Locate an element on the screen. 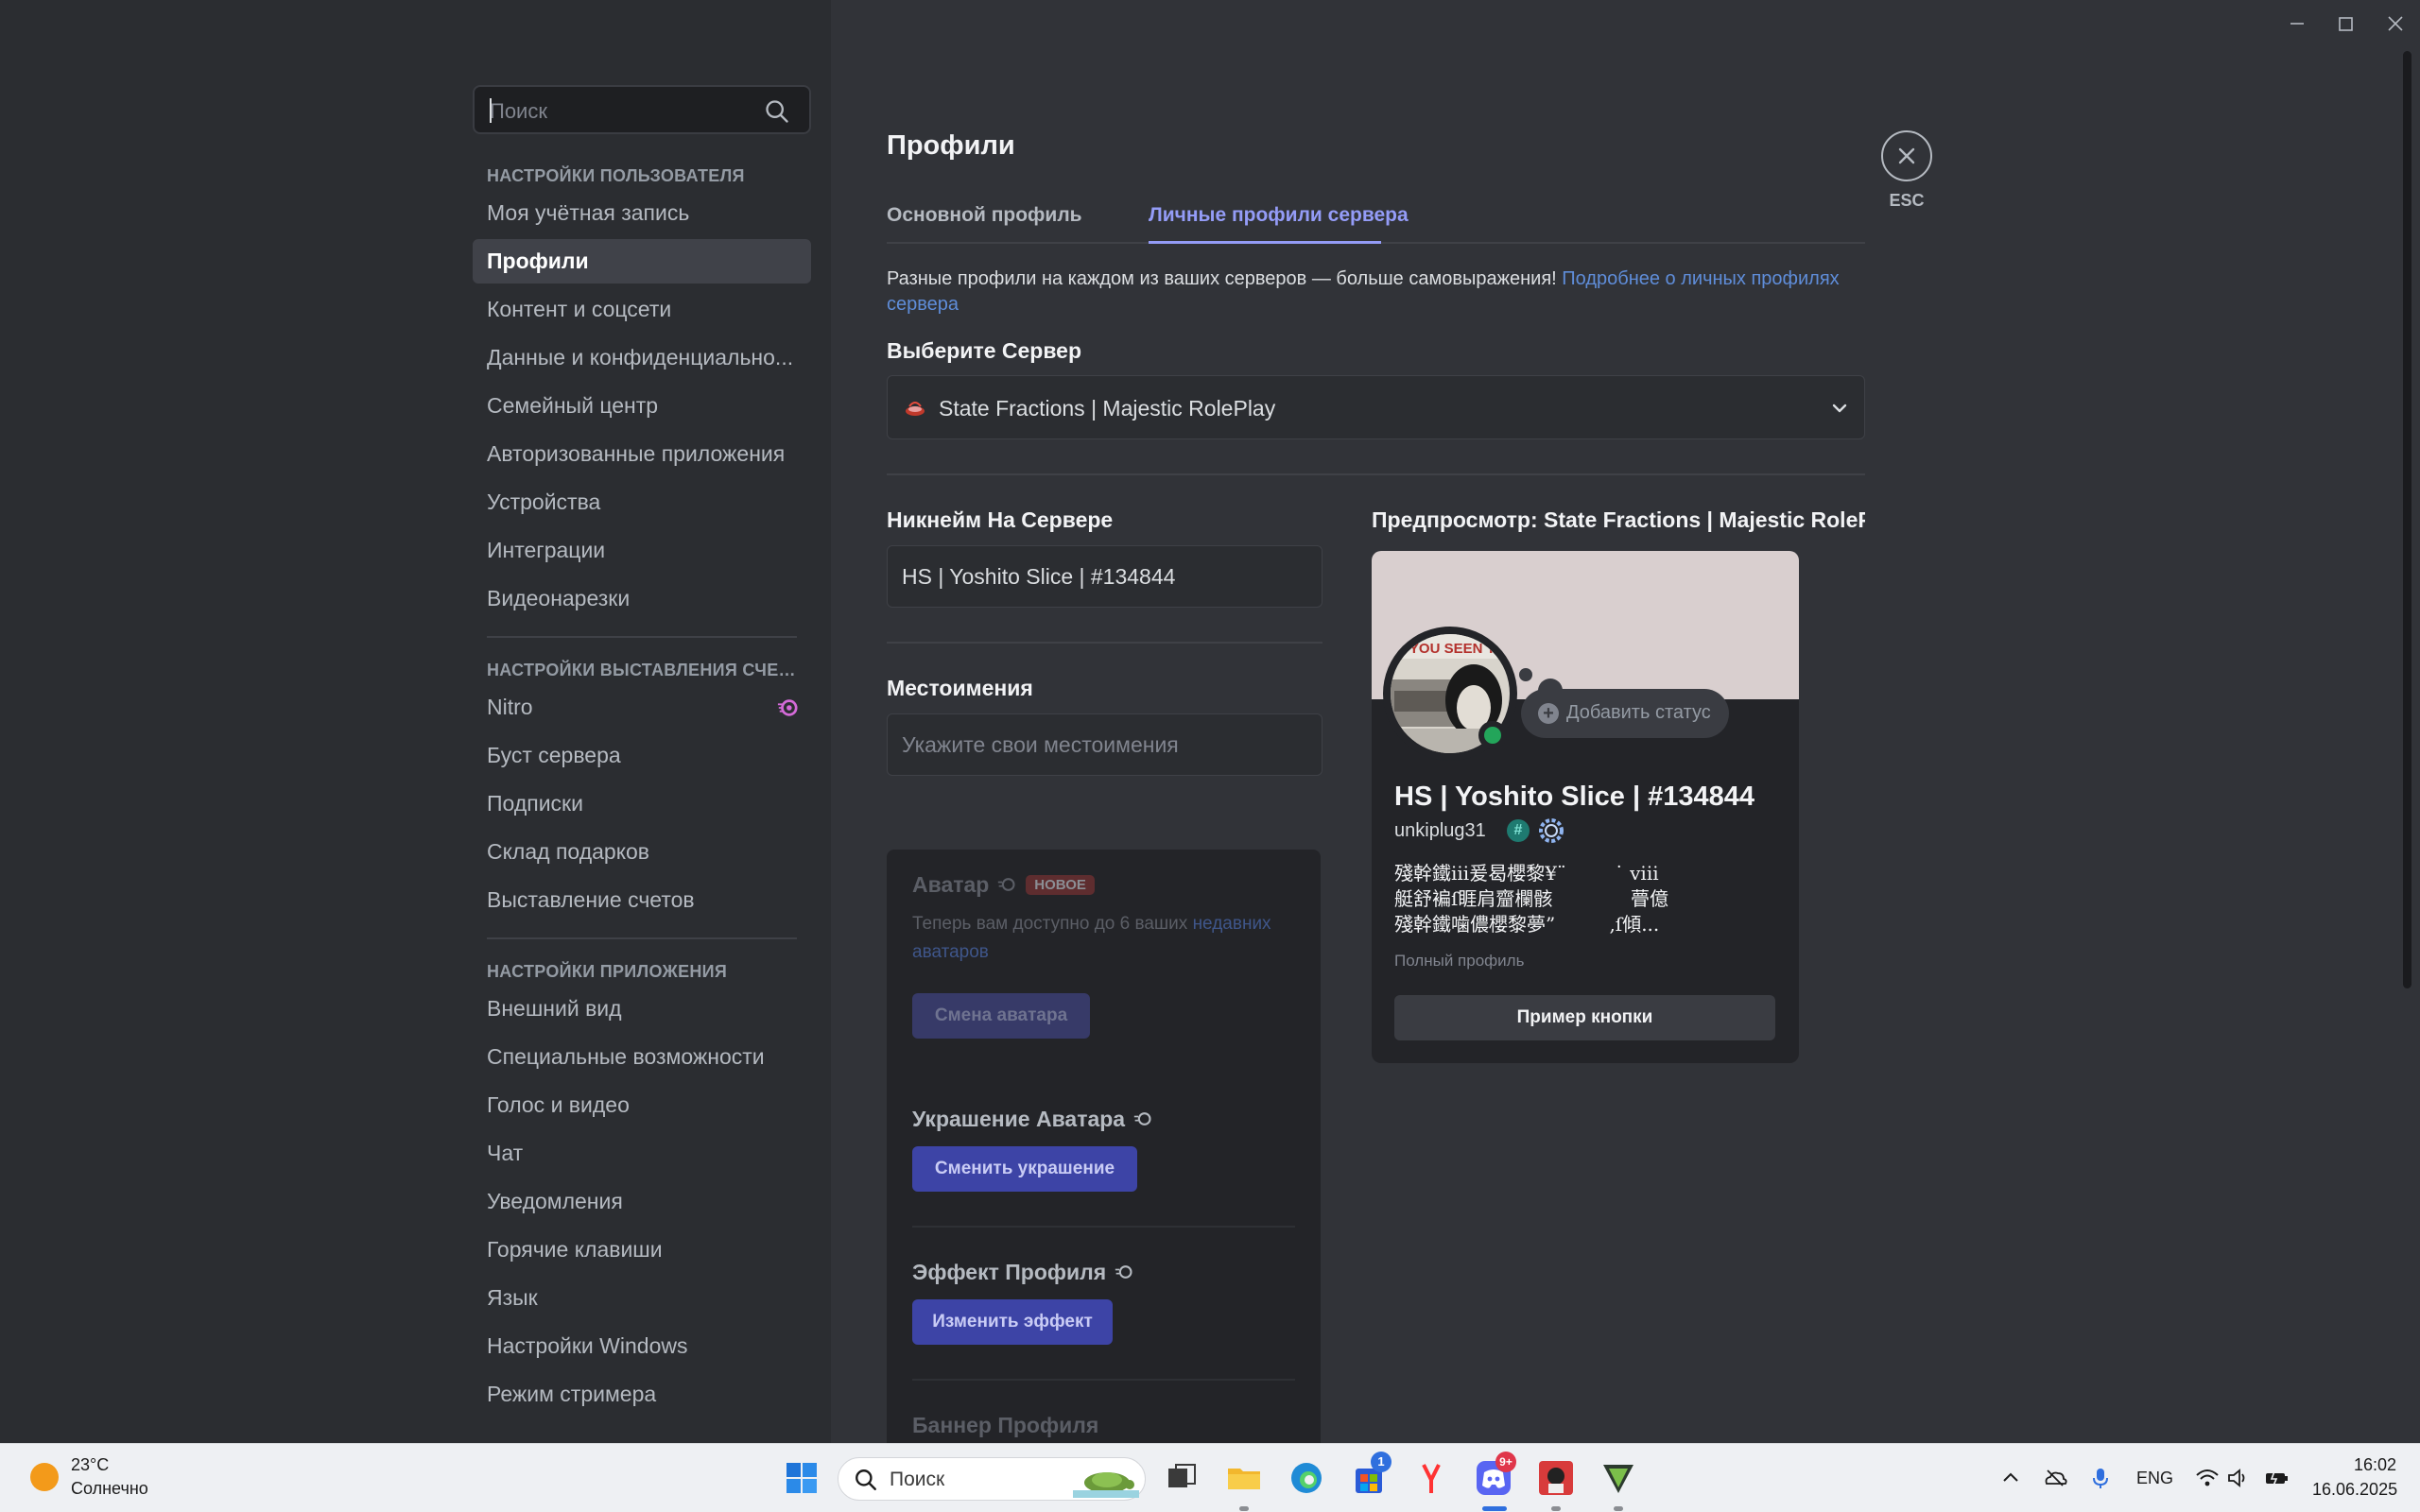 This screenshot has width=2420, height=1512. yandex-browser-icon is located at coordinates (1431, 1478).